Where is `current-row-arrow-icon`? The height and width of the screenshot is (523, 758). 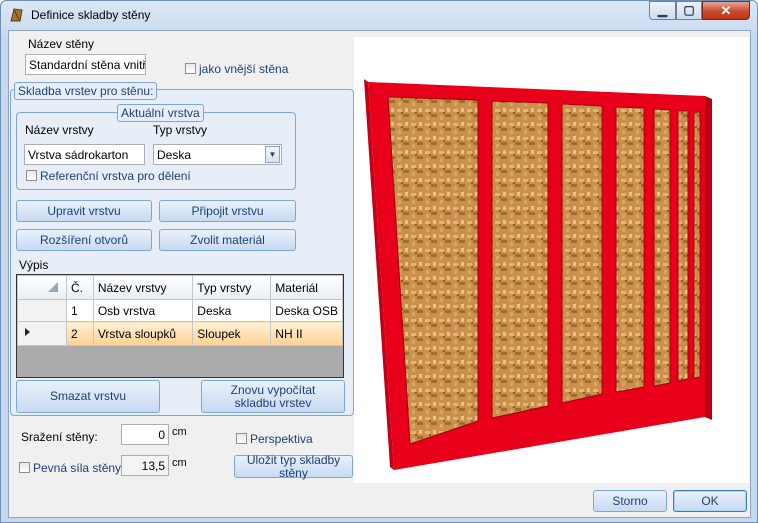 current-row-arrow-icon is located at coordinates (27, 332).